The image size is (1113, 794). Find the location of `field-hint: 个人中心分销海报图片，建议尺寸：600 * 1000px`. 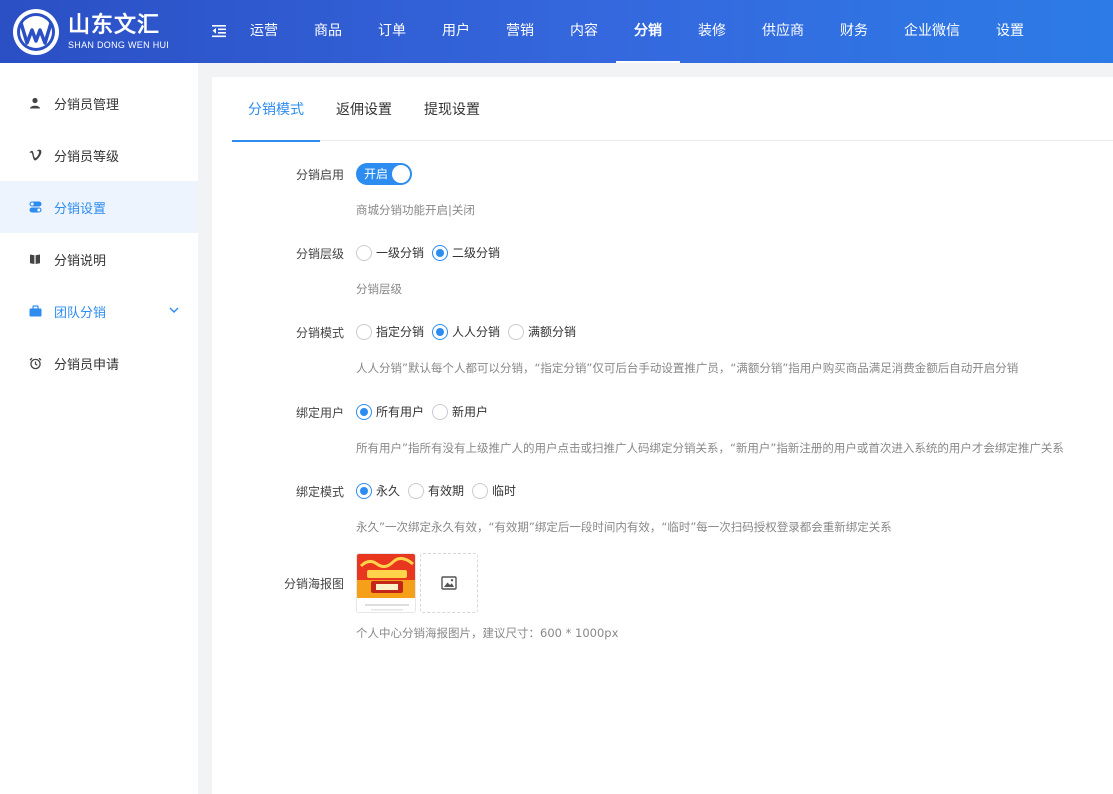

field-hint: 个人中心分销海报图片，建议尺寸：600 * 1000px is located at coordinates (487, 633).